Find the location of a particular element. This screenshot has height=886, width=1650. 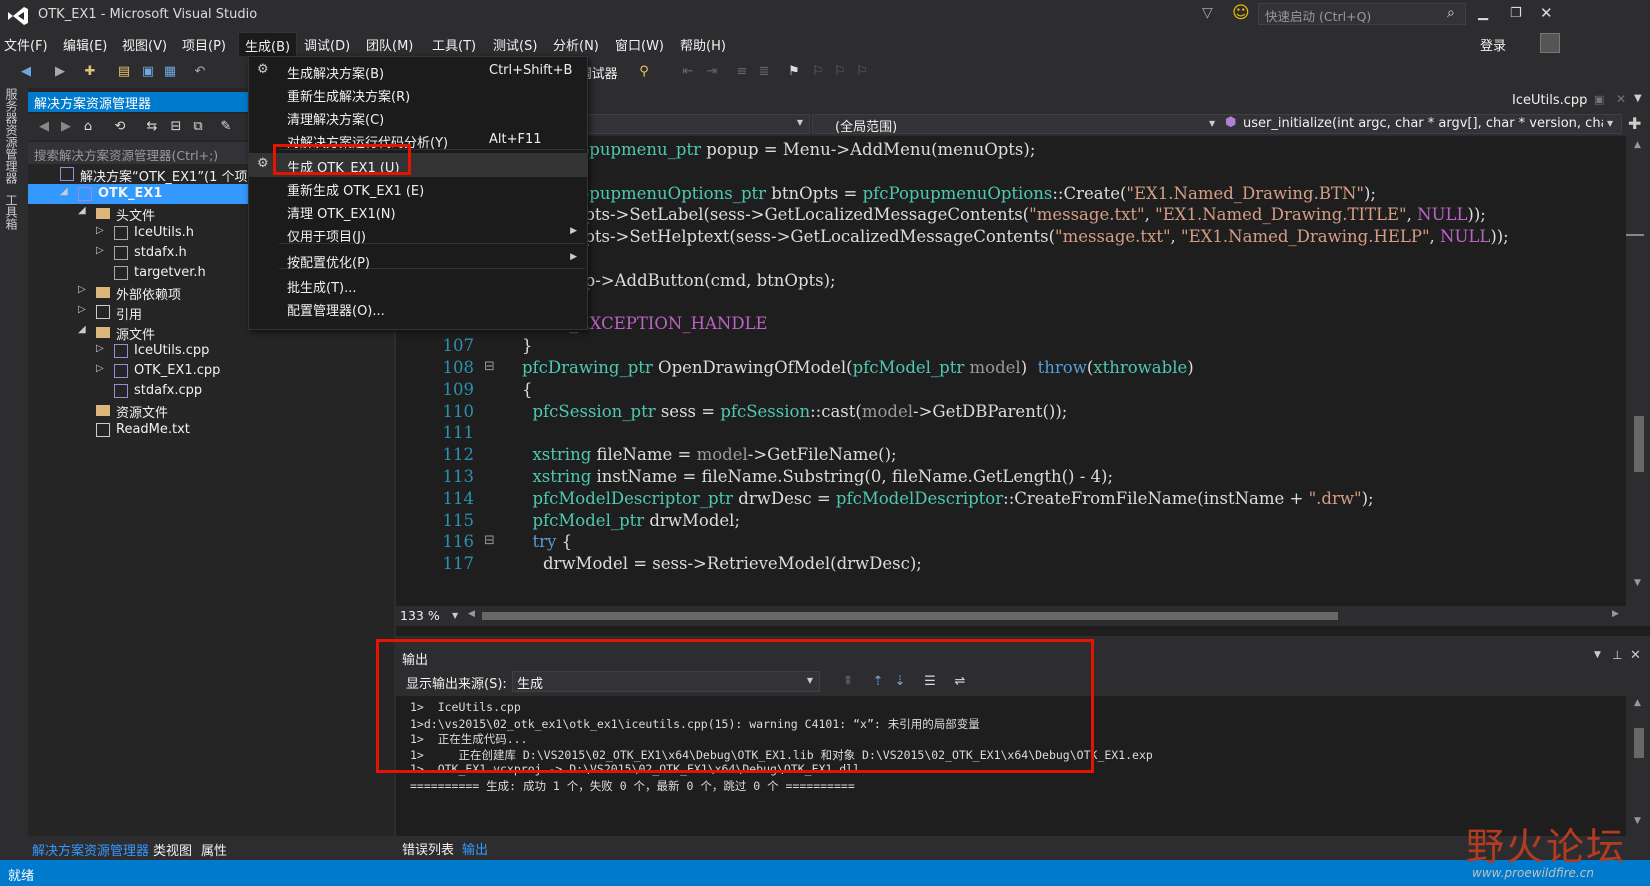

build-menu-item: 重新生成解决方案(R) is located at coordinates (418, 94).